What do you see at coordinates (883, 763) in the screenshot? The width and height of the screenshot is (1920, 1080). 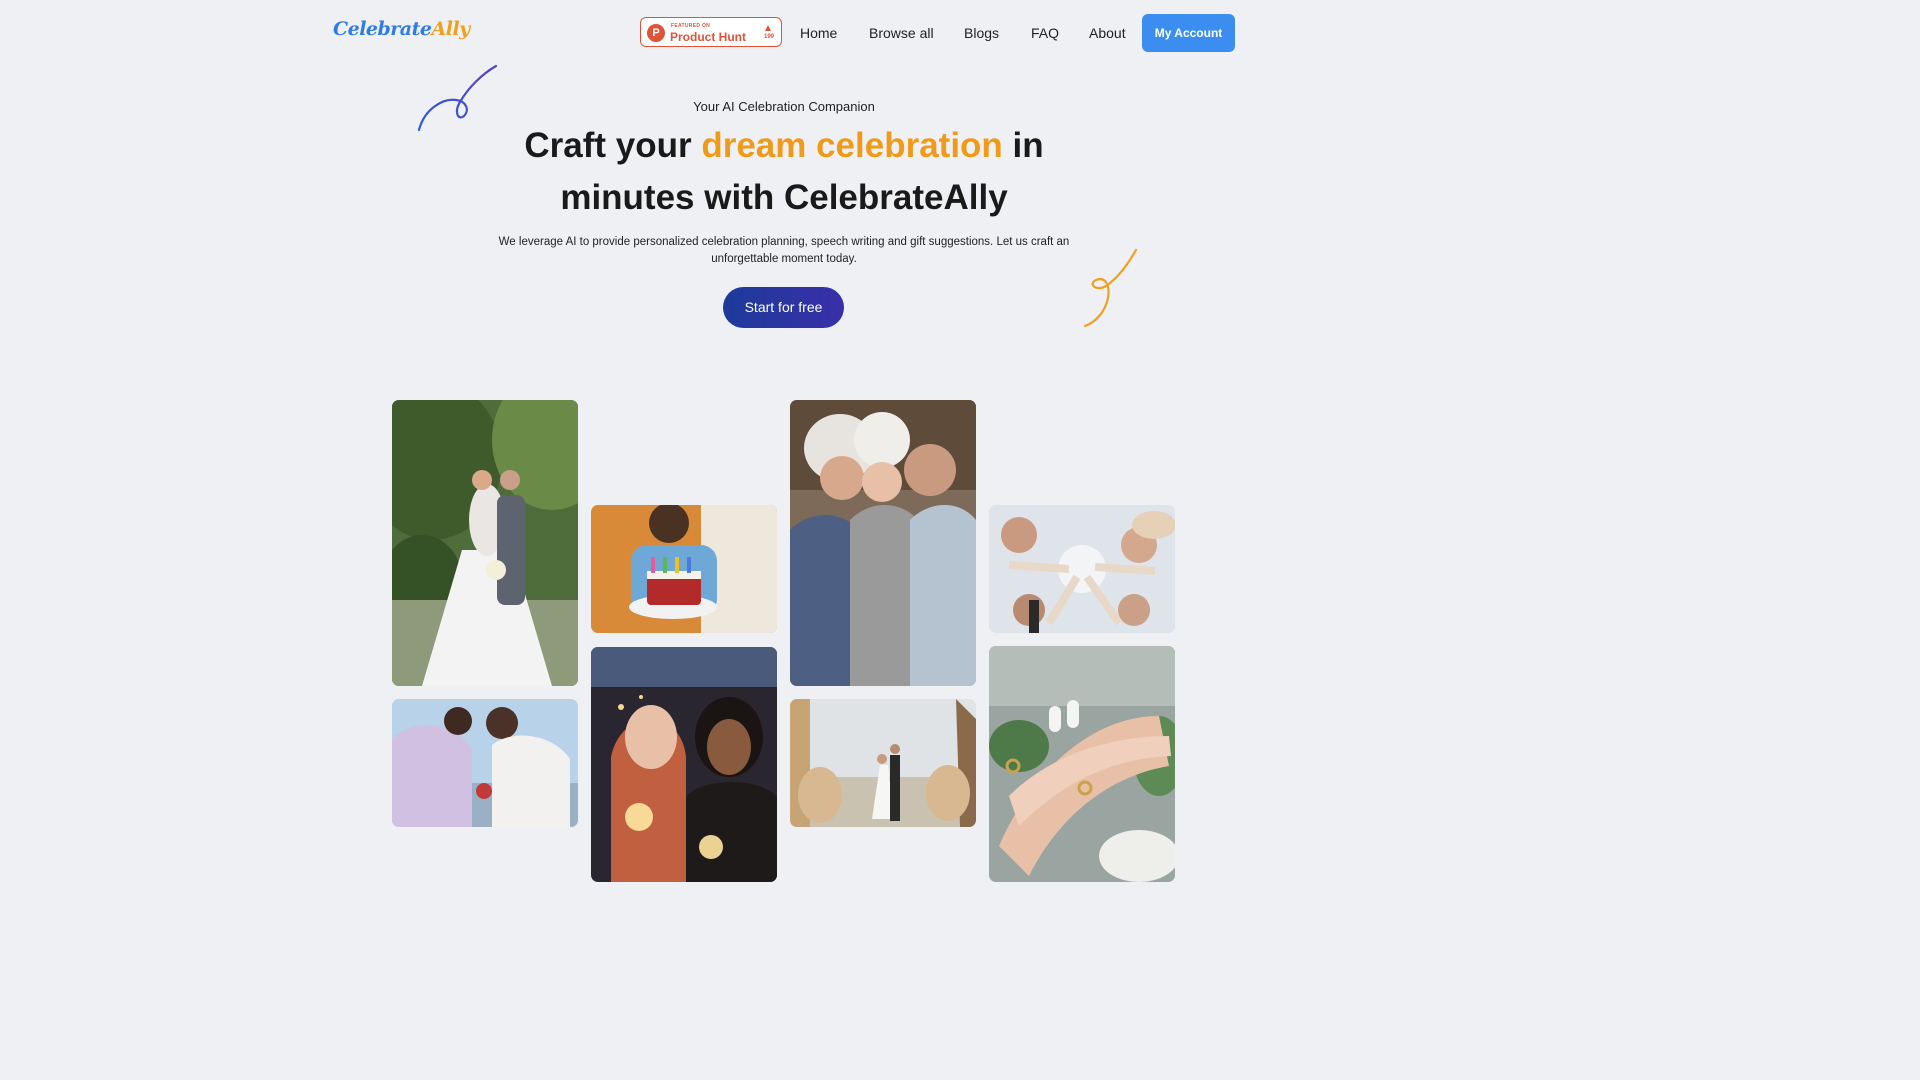 I see `photo-wedding-seaside` at bounding box center [883, 763].